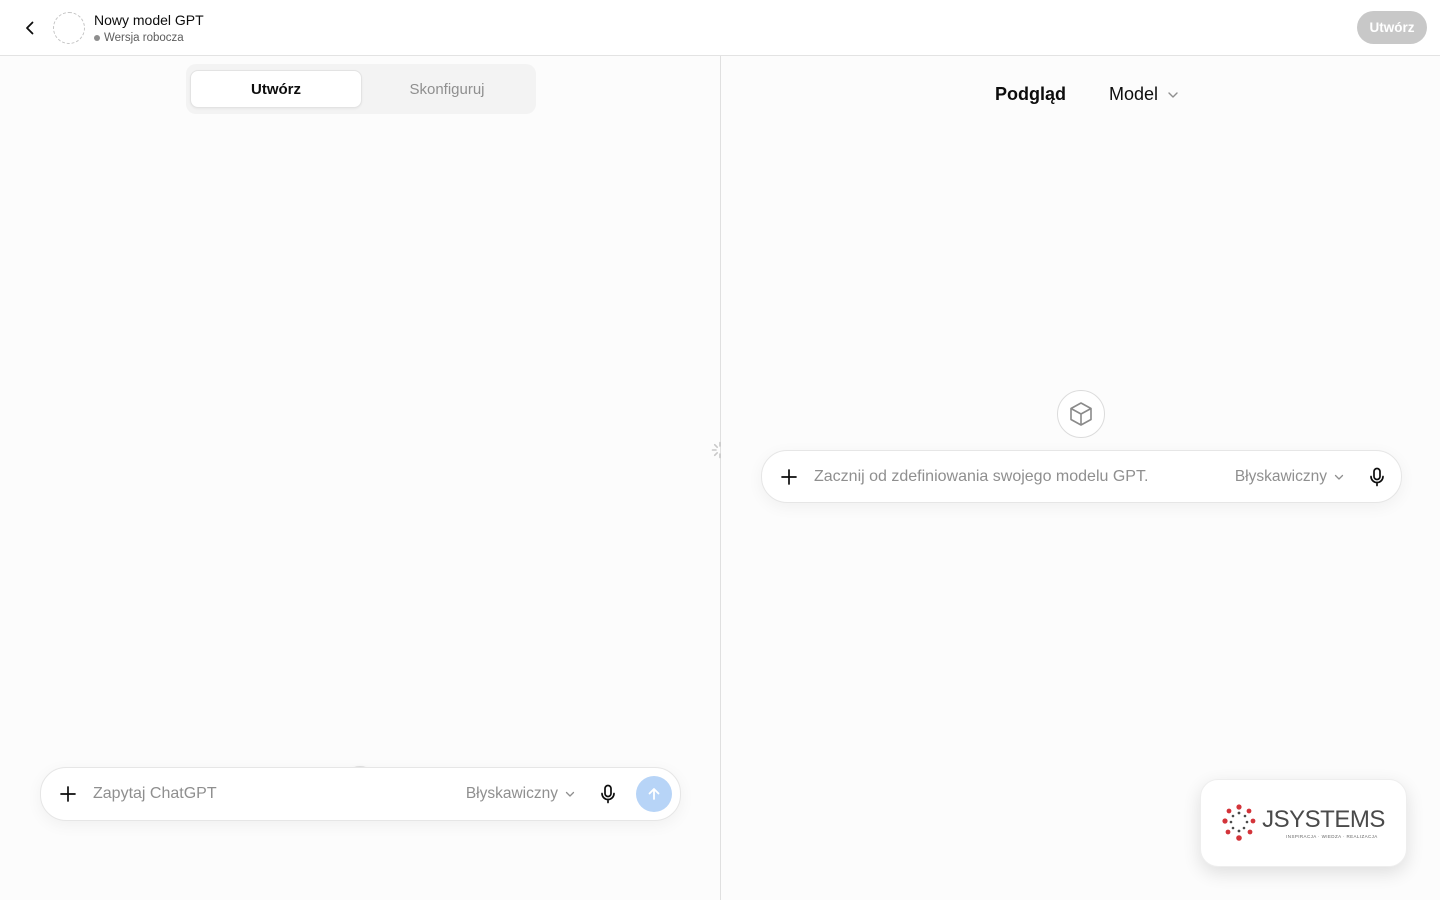  Describe the element at coordinates (144, 38) in the screenshot. I see `draft-status-label: Wersja robocza` at that location.